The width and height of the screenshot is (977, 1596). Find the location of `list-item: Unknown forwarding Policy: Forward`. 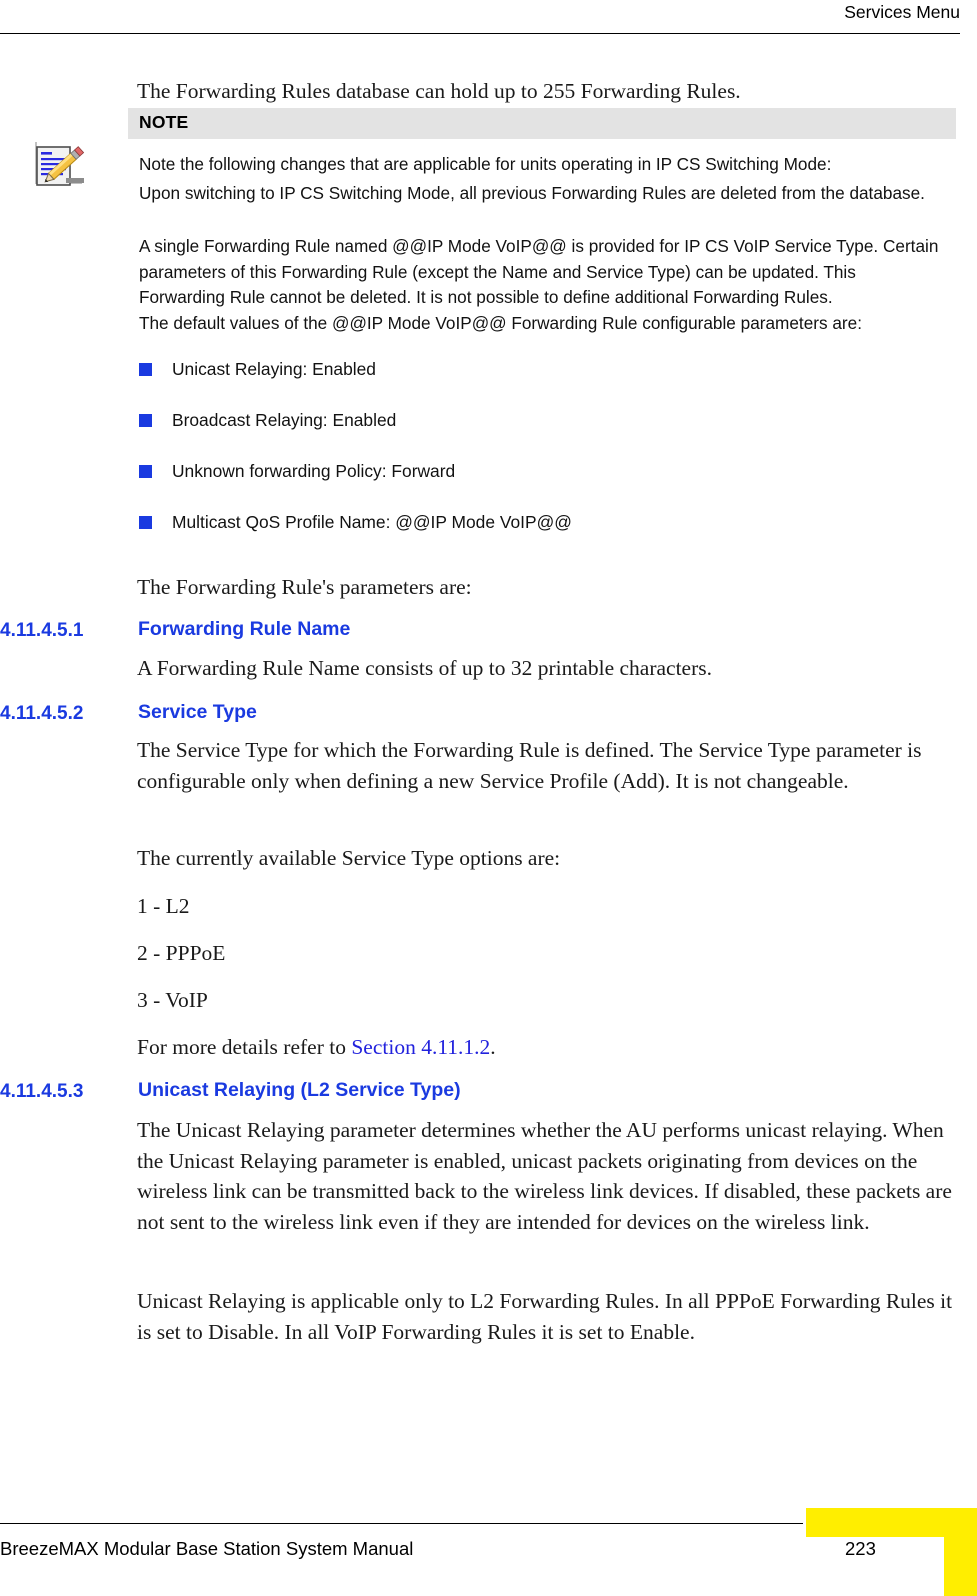

list-item: Unknown forwarding Policy: Forward is located at coordinates (539, 472).